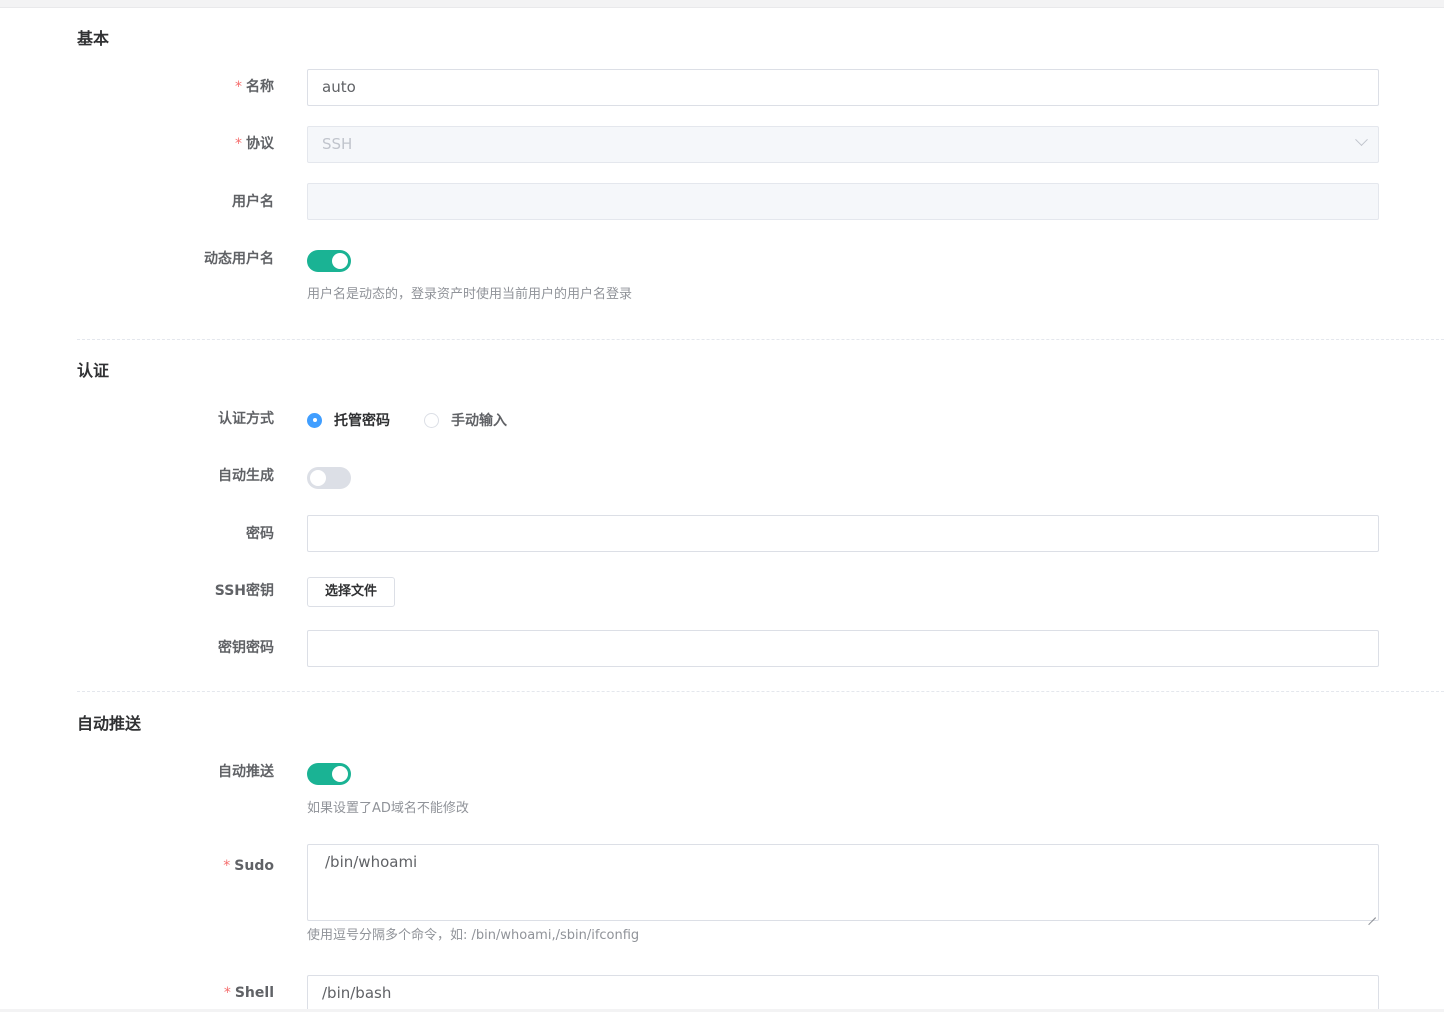 This screenshot has height=1012, width=1444. I want to click on auto-push-hint: 如果设置了AD域名不能修改, so click(388, 808).